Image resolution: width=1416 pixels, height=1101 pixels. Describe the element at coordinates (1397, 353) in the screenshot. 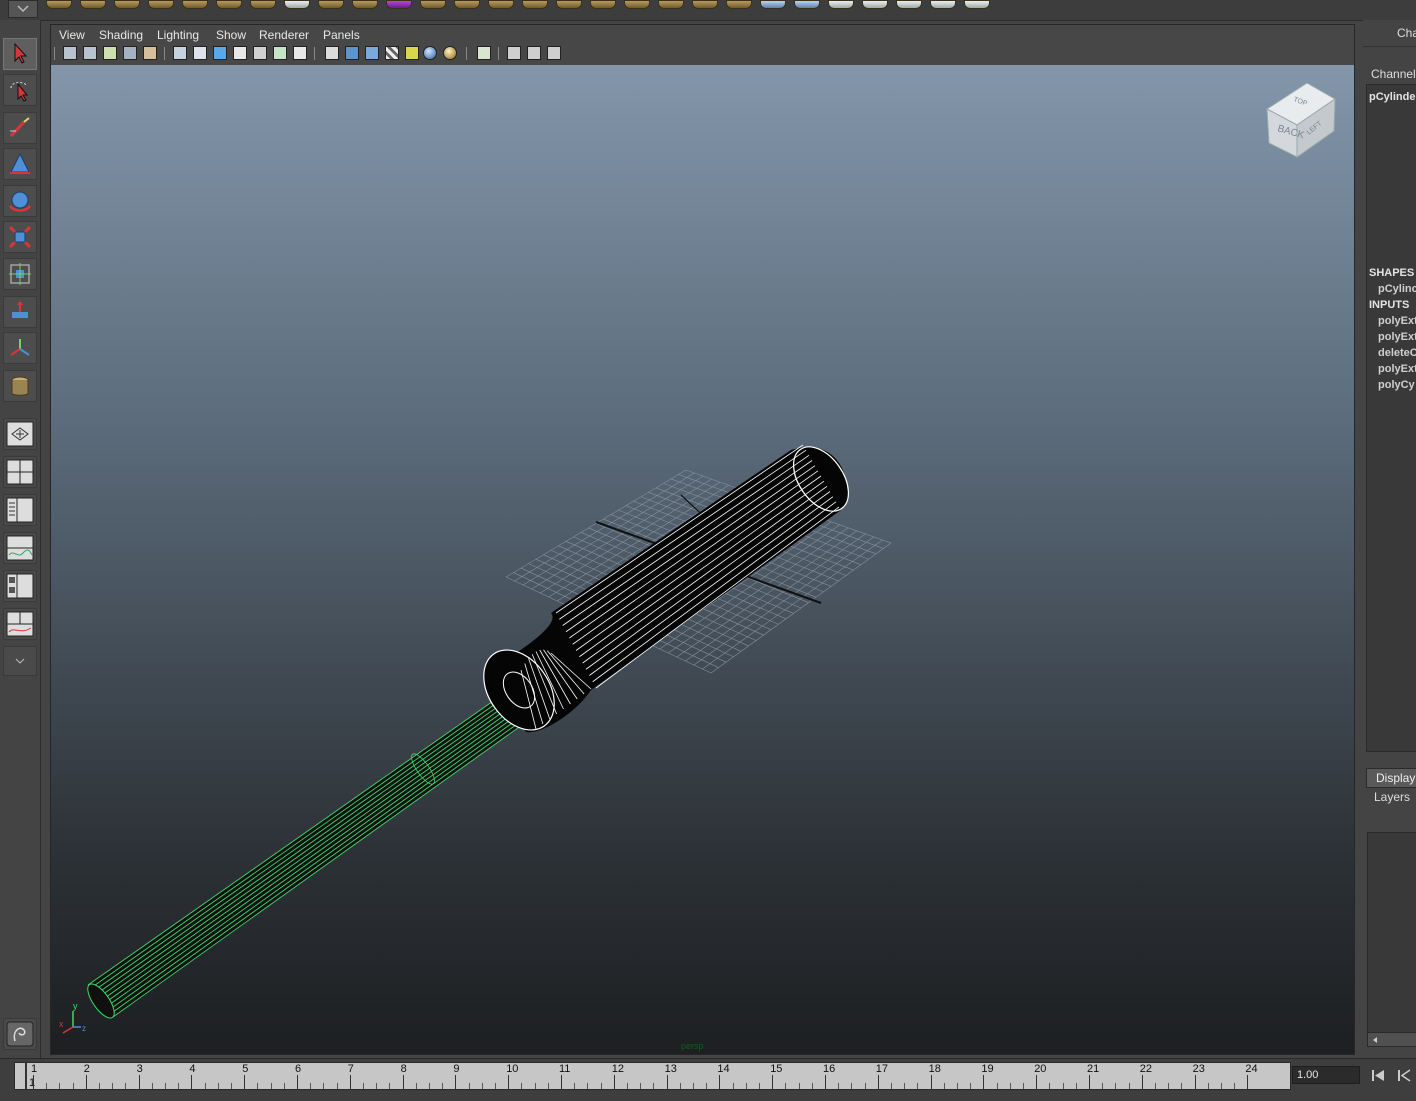

I see `input-node: deleteC` at that location.